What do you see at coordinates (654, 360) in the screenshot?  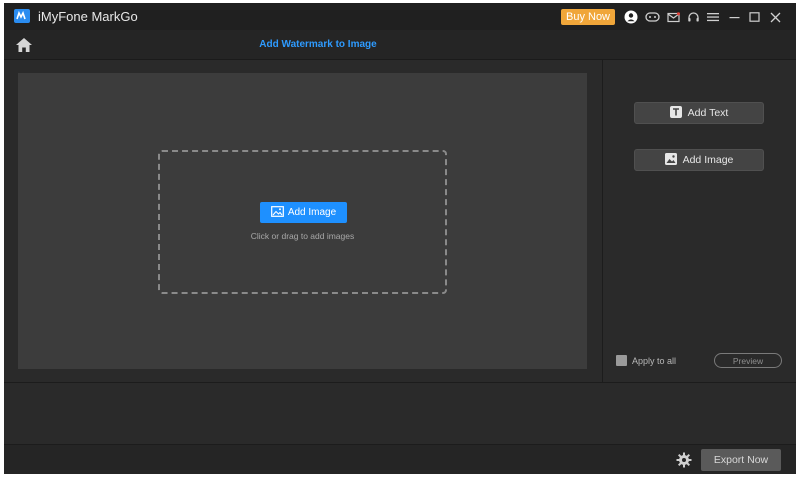 I see `apply-to-all-label: Apply to all` at bounding box center [654, 360].